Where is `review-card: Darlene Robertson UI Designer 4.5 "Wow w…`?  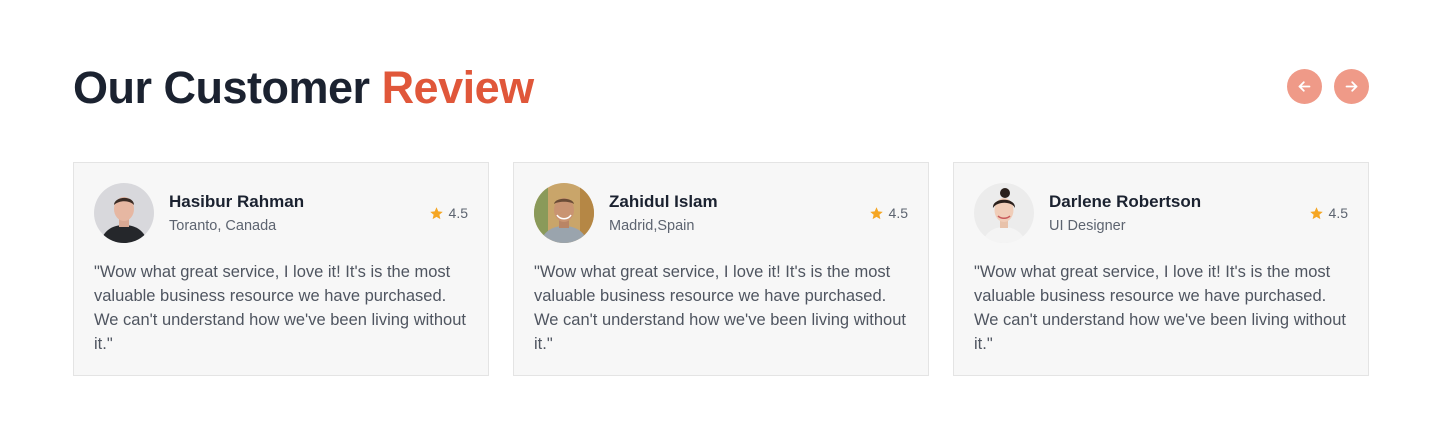
review-card: Darlene Robertson UI Designer 4.5 "Wow w… is located at coordinates (1161, 269).